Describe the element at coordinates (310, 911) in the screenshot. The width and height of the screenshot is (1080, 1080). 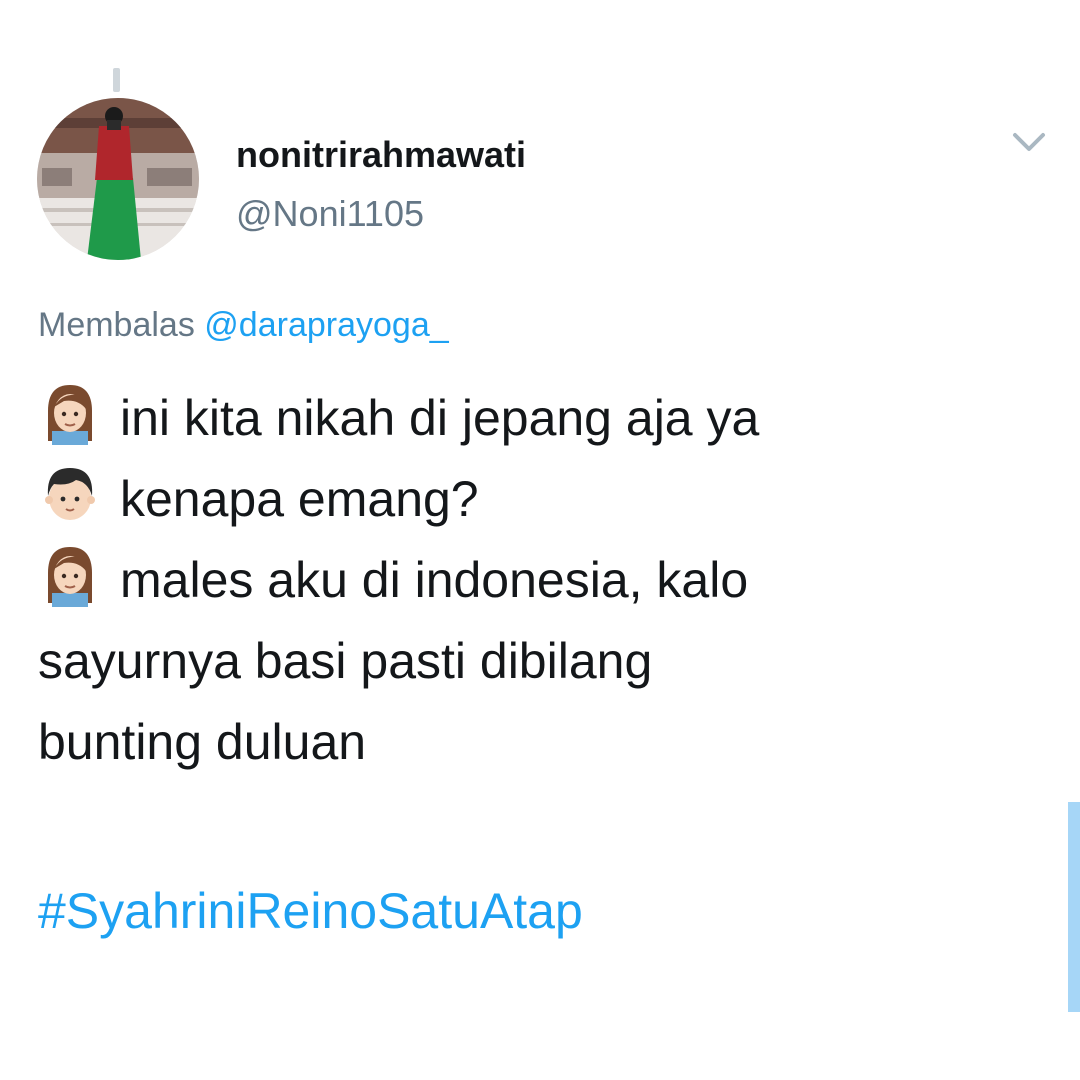
I see `hashtag-link: #SyahriniReinoSatuAtap` at that location.